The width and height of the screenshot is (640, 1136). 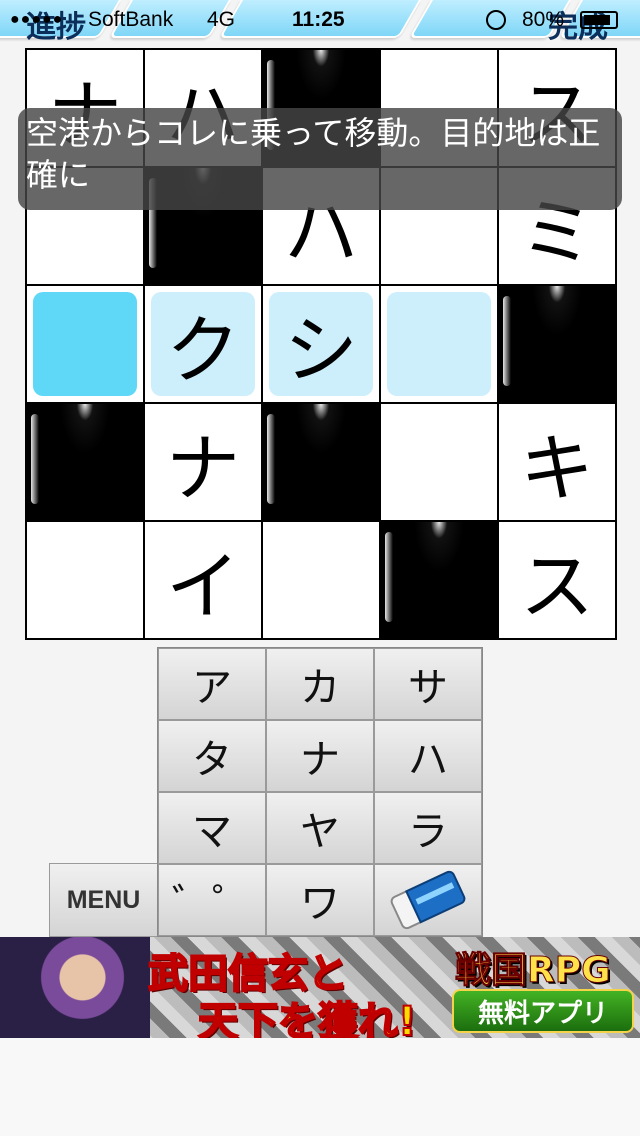 What do you see at coordinates (557, 468) in the screenshot?
I see `grid-cell-char: キ` at bounding box center [557, 468].